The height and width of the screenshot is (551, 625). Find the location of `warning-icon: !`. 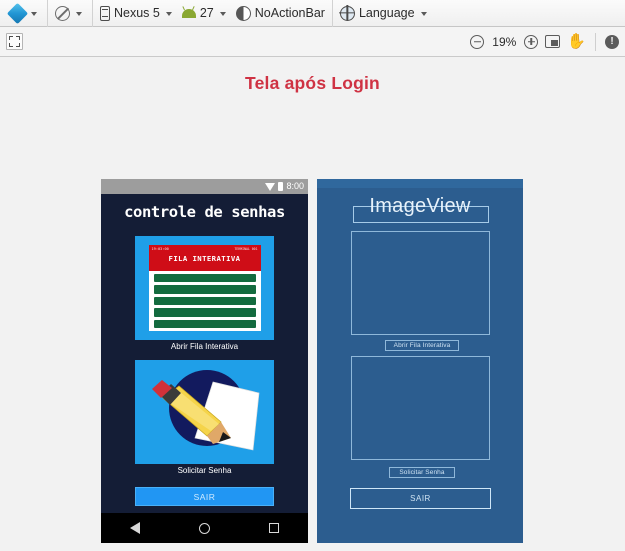

warning-icon: ! is located at coordinates (612, 41).